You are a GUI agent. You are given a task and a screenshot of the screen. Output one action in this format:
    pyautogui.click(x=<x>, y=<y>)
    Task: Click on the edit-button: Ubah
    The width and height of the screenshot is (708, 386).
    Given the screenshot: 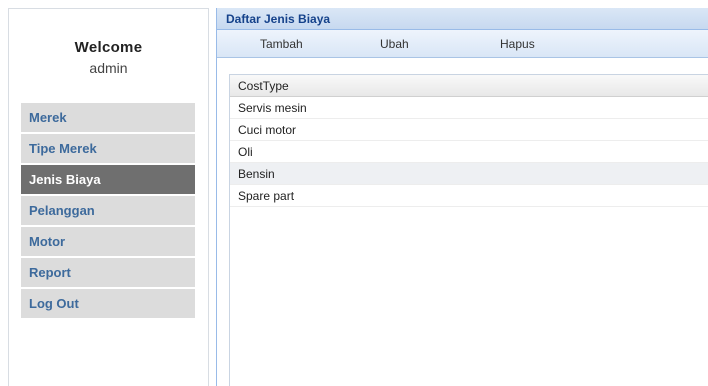 What is the action you would take?
    pyautogui.click(x=394, y=44)
    